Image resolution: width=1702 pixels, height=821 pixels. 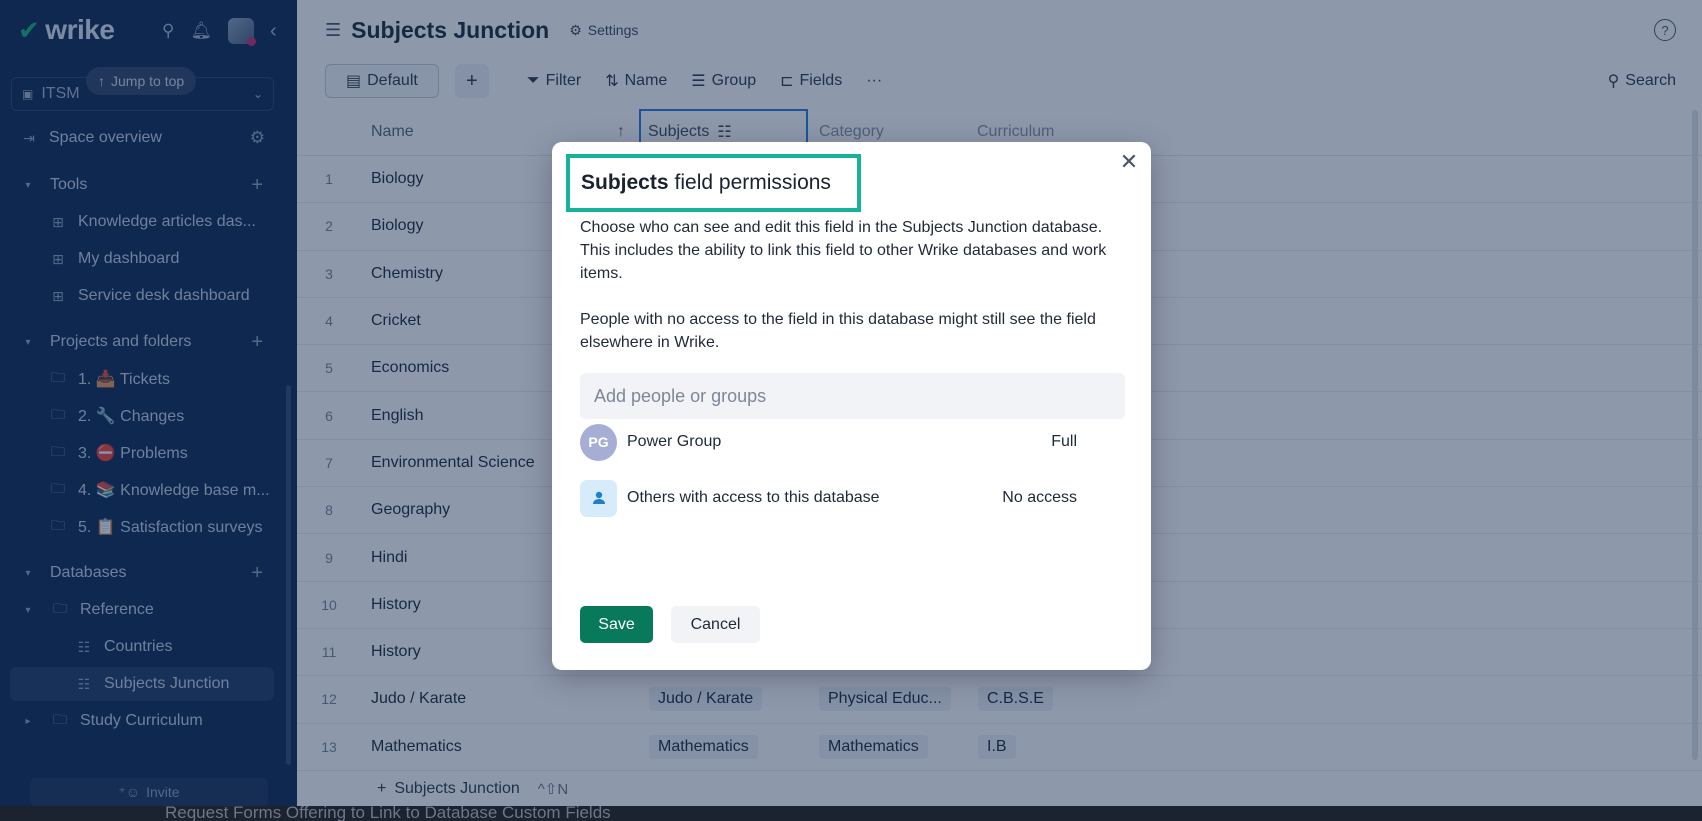 I want to click on save-button: Save, so click(x=616, y=624).